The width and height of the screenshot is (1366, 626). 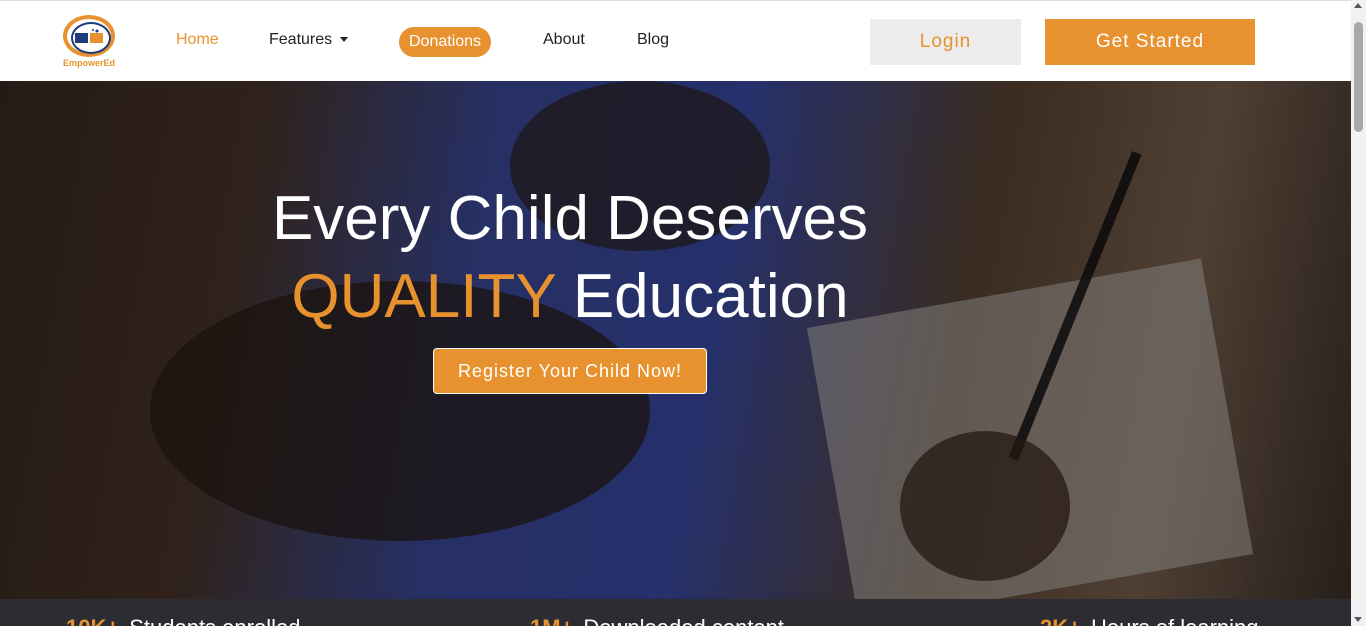 I want to click on scroll-up-arrow-icon, so click(x=1358, y=5).